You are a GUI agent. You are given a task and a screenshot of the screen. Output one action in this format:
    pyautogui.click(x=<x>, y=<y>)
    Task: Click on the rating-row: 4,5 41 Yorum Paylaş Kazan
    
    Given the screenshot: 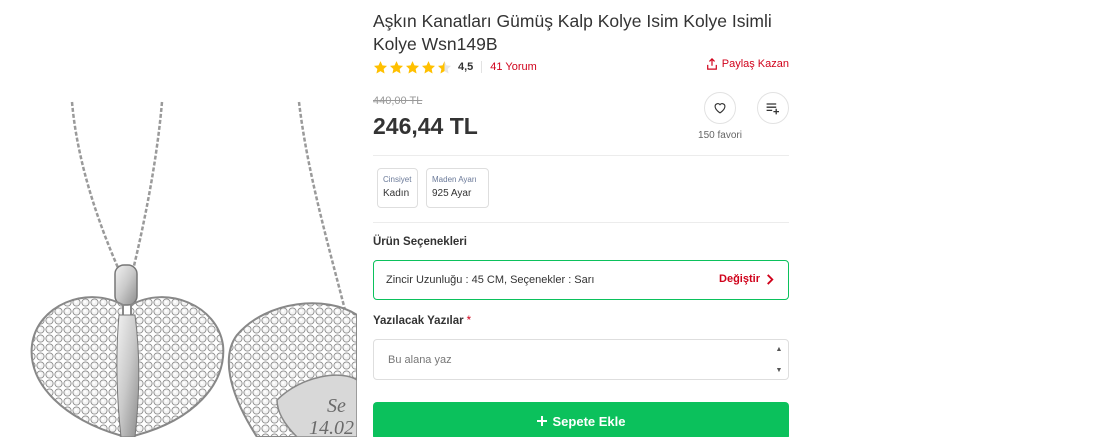 What is the action you would take?
    pyautogui.click(x=581, y=67)
    